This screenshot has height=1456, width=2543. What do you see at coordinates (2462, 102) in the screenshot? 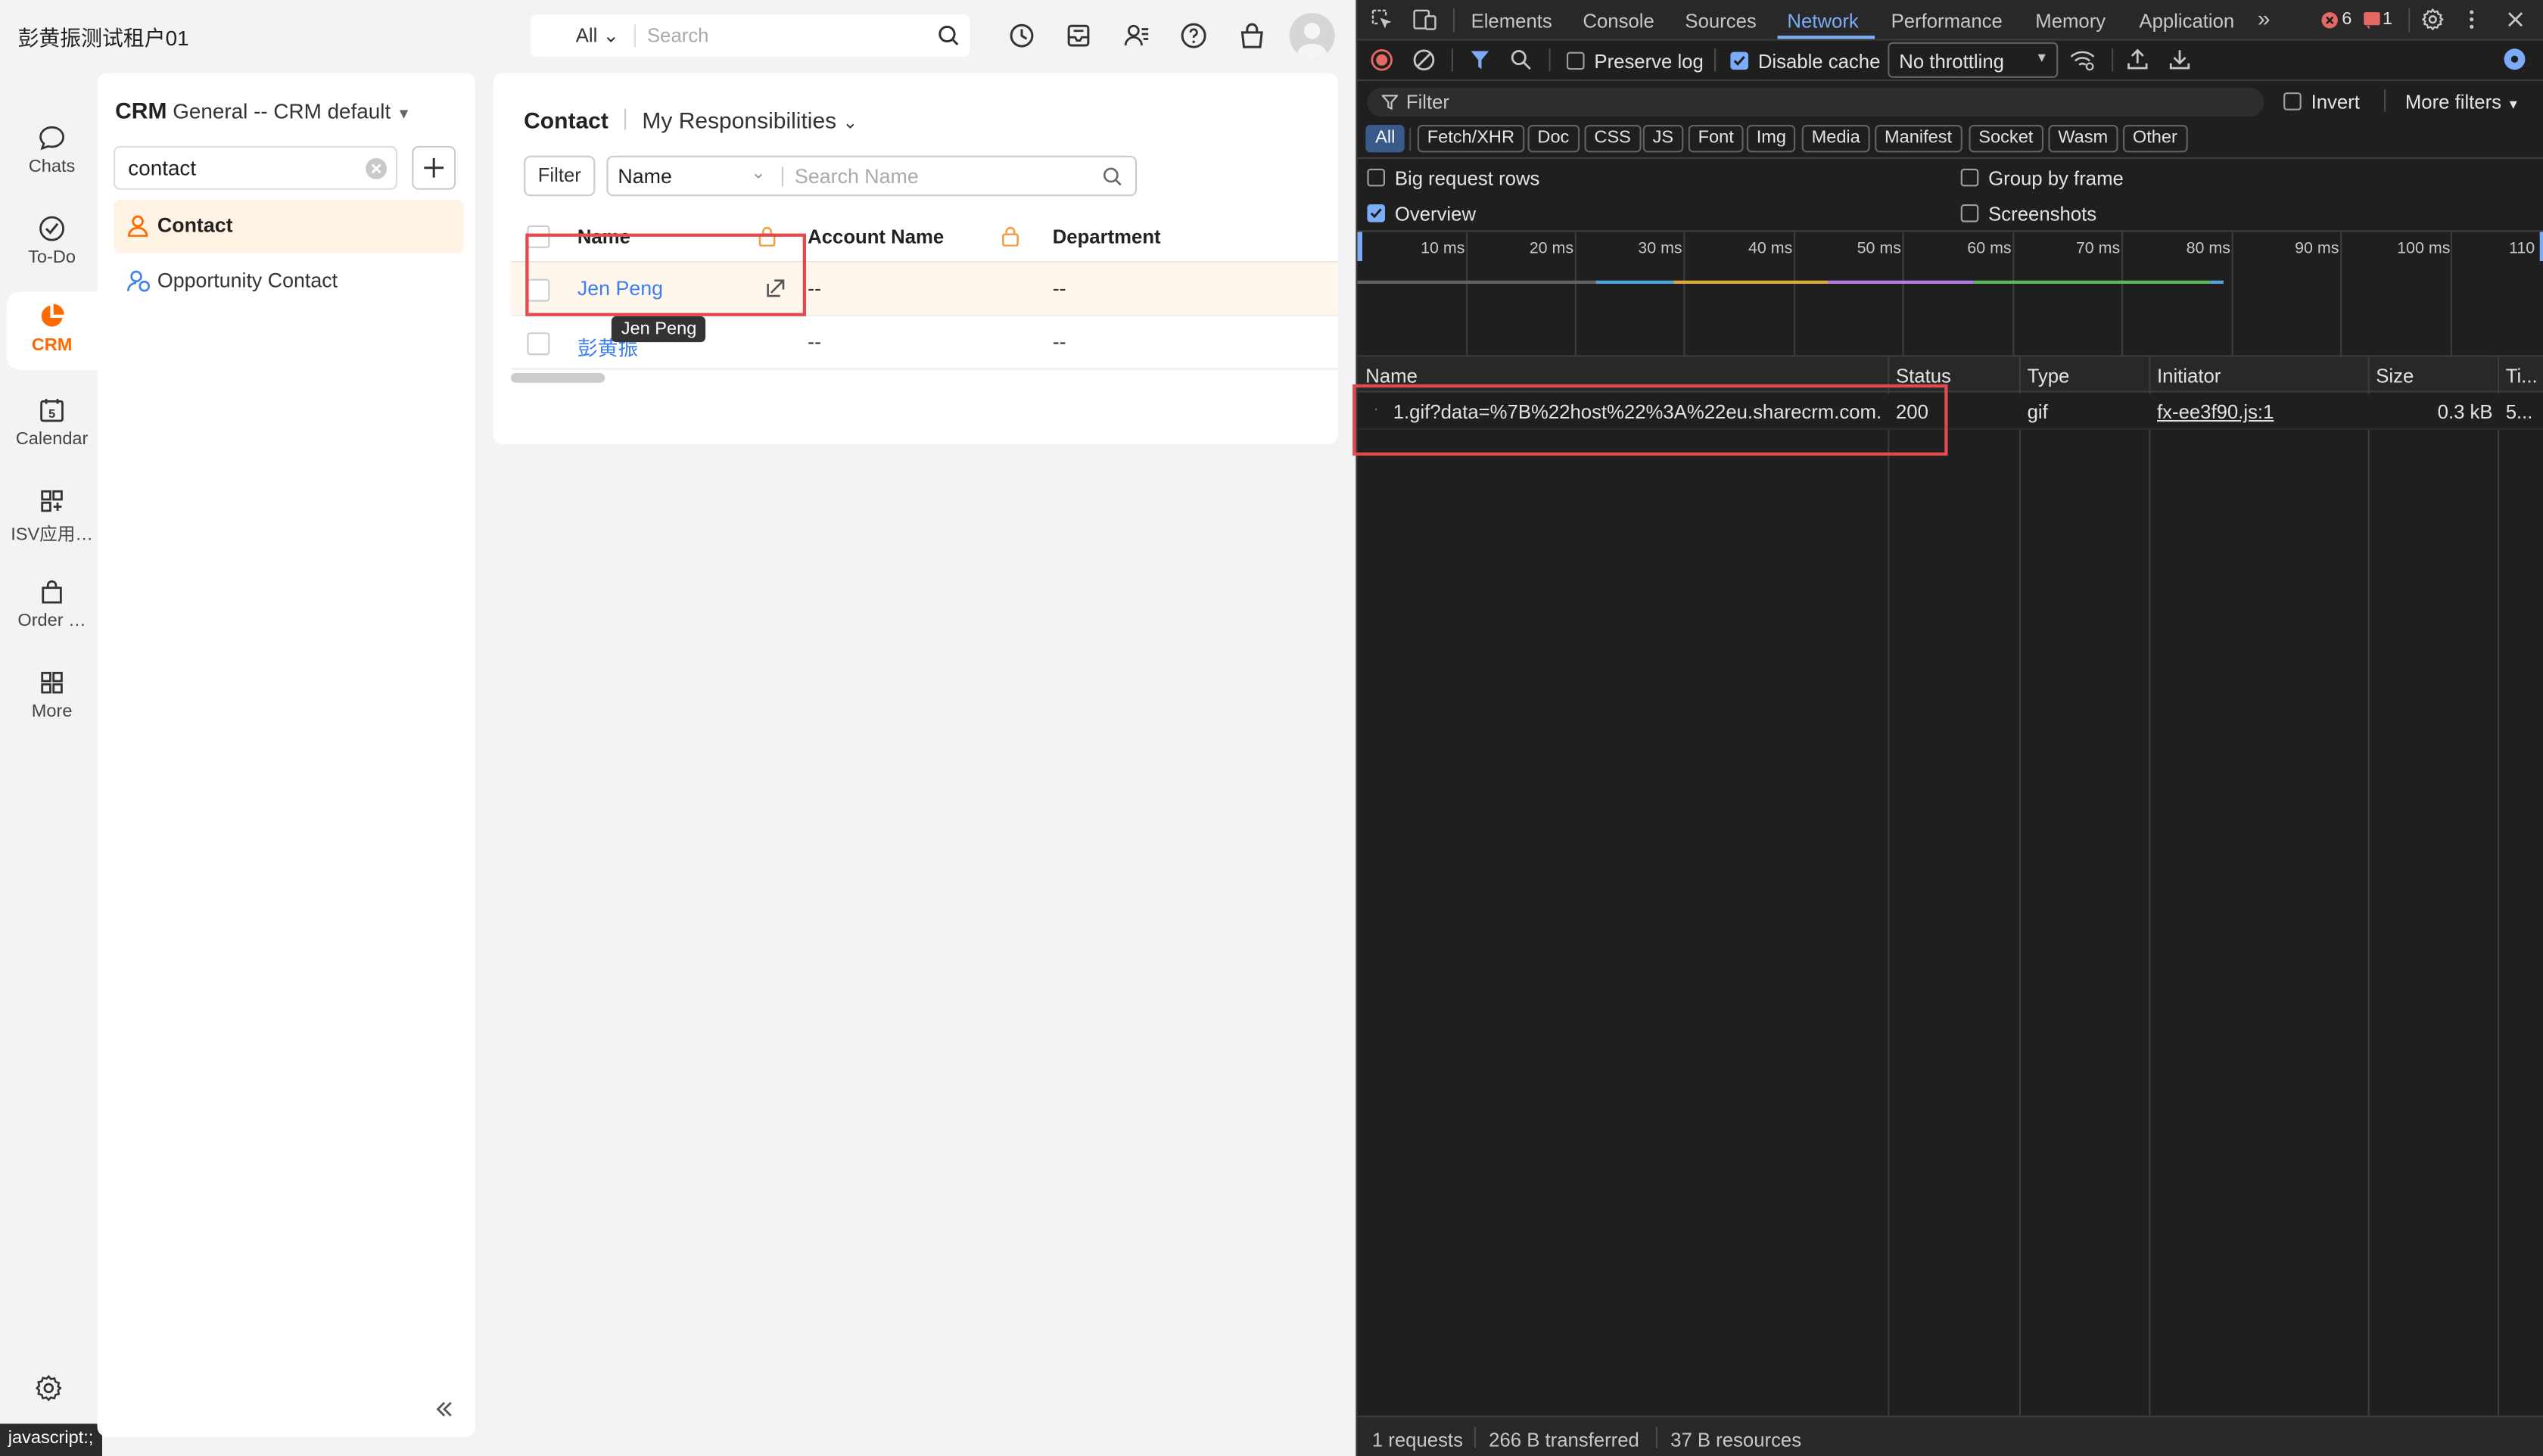
I see `more-filters-dropdown: More filters ▼` at bounding box center [2462, 102].